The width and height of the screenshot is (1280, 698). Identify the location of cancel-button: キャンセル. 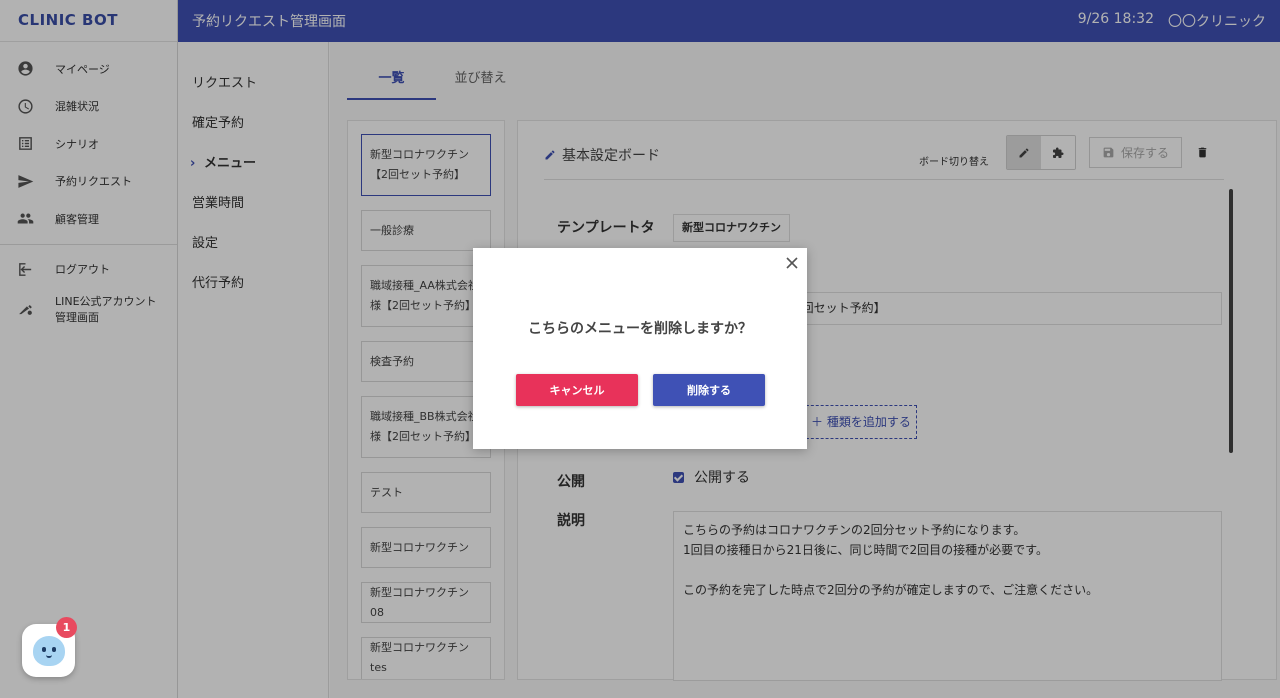
(577, 390).